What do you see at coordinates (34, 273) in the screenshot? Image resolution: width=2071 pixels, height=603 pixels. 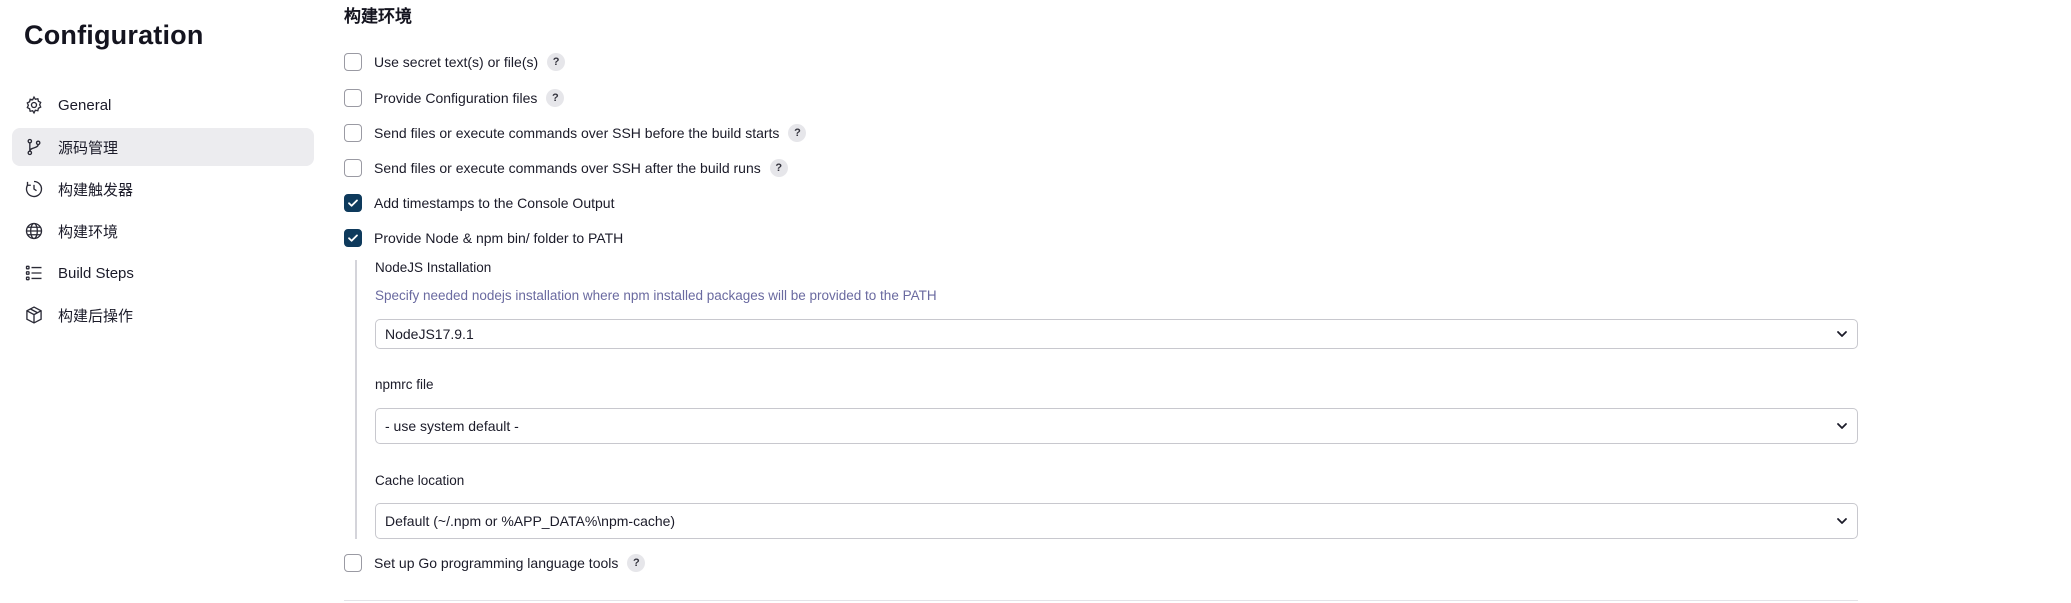 I see `list-icon` at bounding box center [34, 273].